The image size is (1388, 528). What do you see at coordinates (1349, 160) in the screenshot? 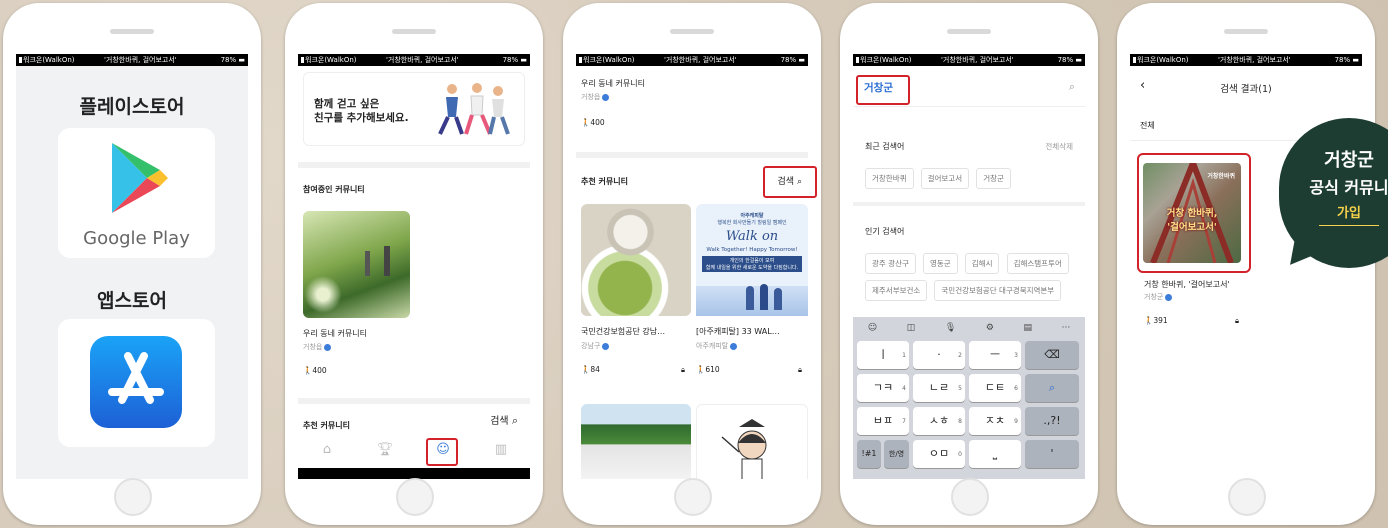
I see `callout-line1: 거창군` at bounding box center [1349, 160].